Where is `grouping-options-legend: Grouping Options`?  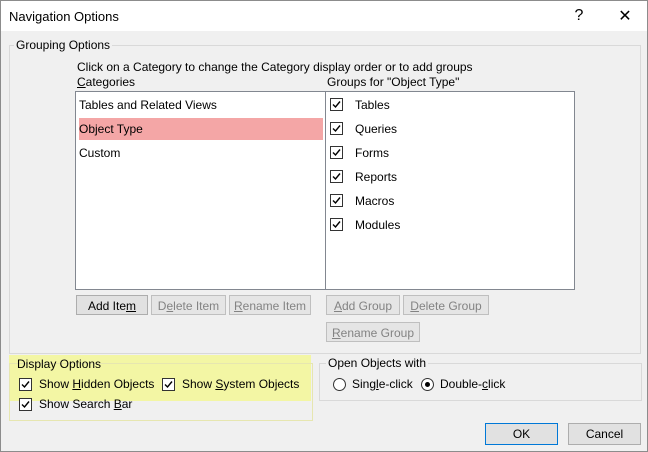
grouping-options-legend: Grouping Options is located at coordinates (63, 45).